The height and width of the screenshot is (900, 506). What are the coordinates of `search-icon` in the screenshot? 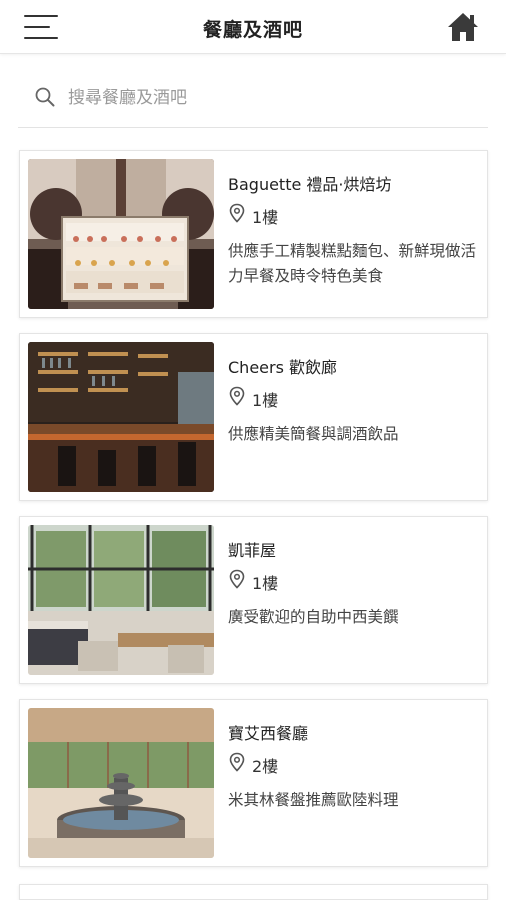 It's located at (45, 97).